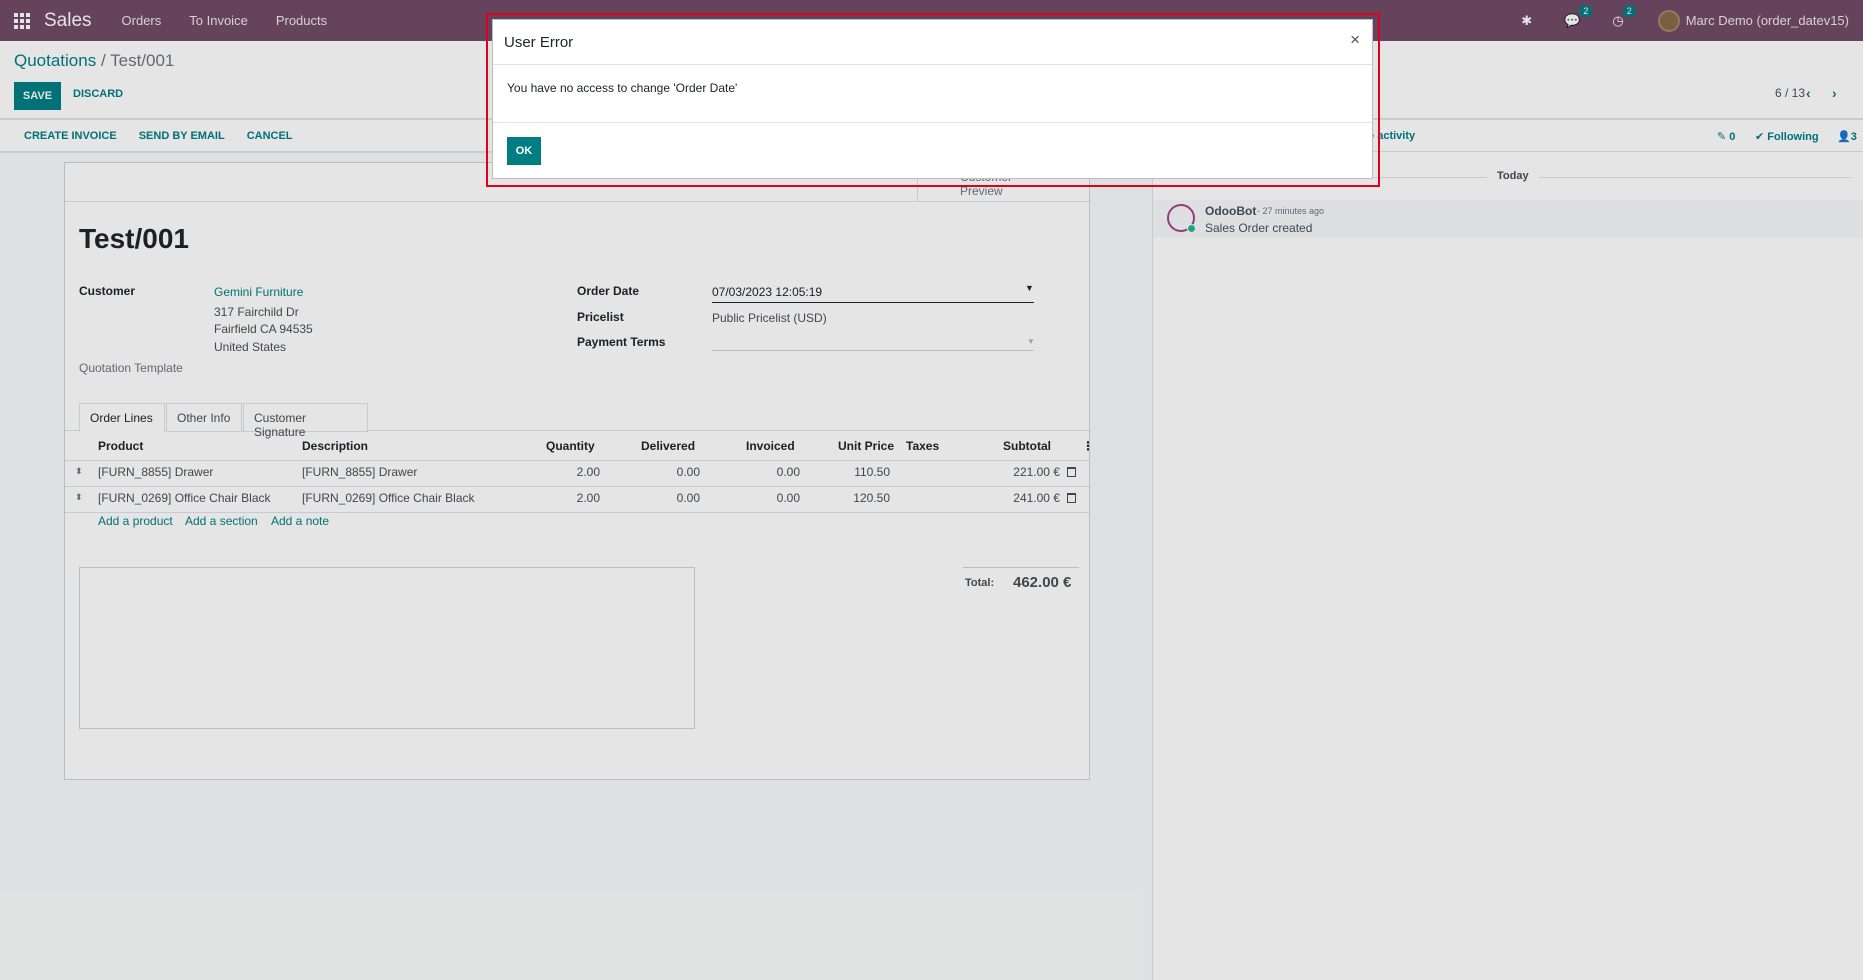 The image size is (1863, 980). Describe the element at coordinates (524, 151) in the screenshot. I see `ok-button: OK` at that location.